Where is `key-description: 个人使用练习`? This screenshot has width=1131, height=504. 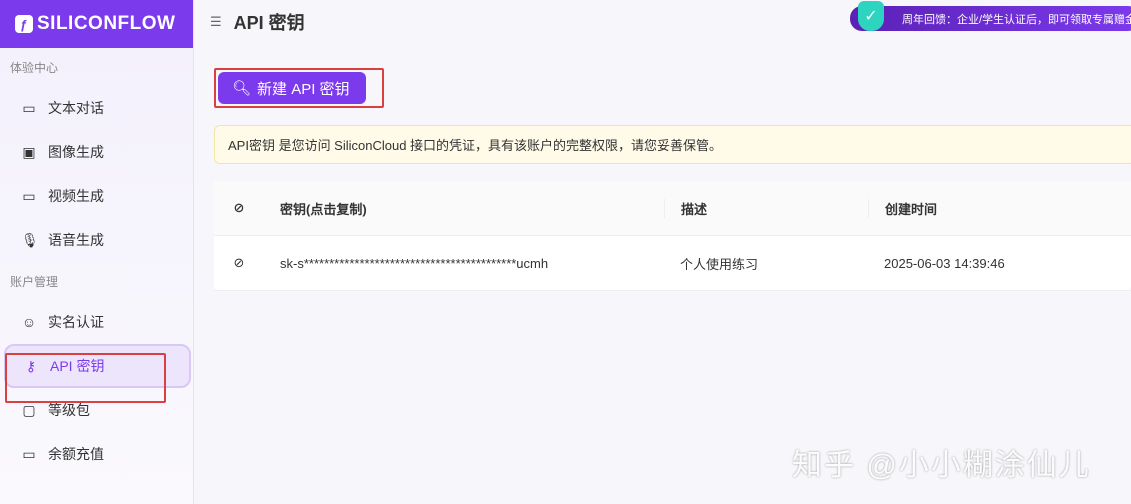 key-description: 个人使用练习 is located at coordinates (719, 264).